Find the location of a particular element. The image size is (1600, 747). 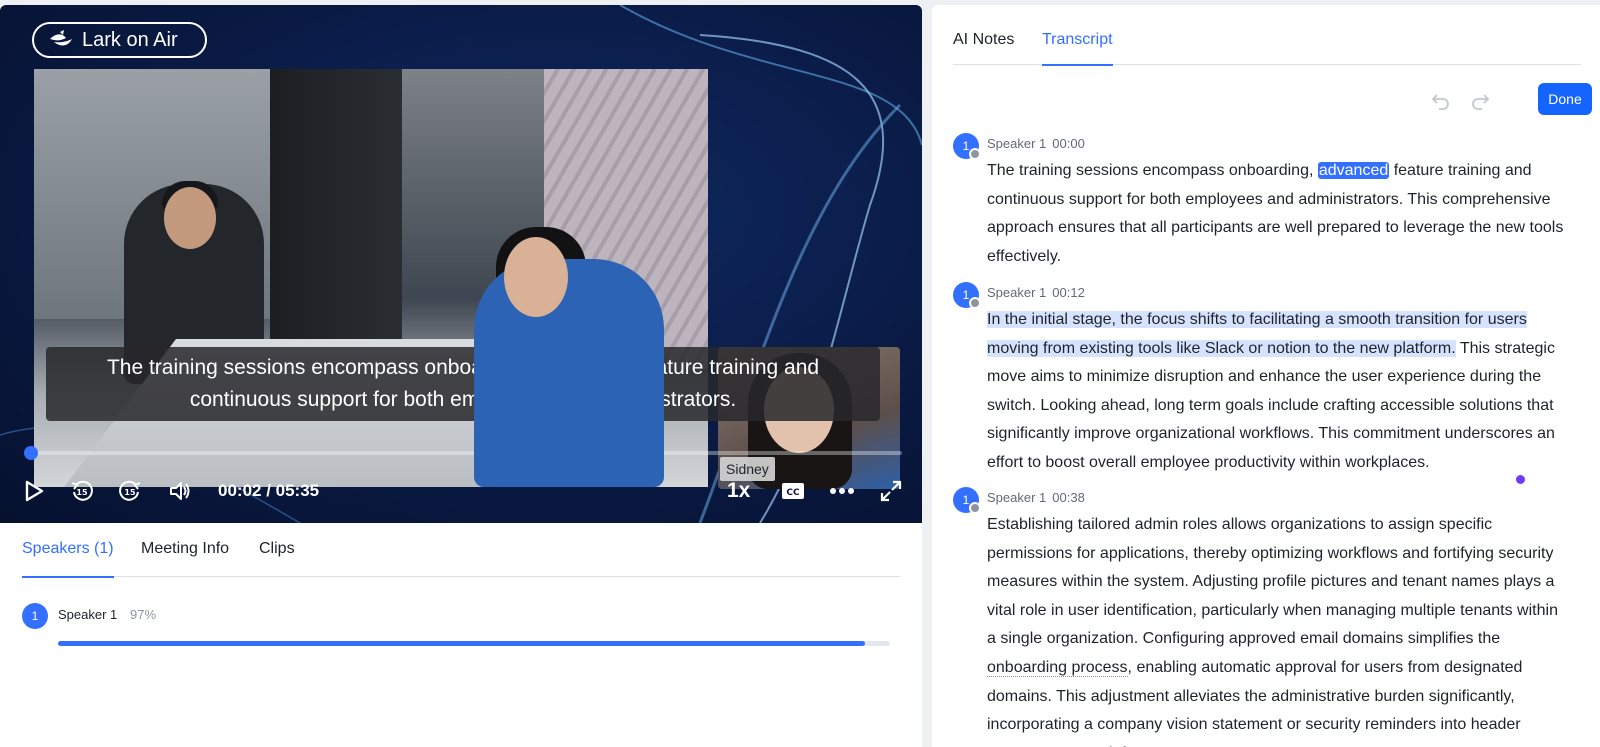

current-word-highlight: advanced is located at coordinates (1353, 170).